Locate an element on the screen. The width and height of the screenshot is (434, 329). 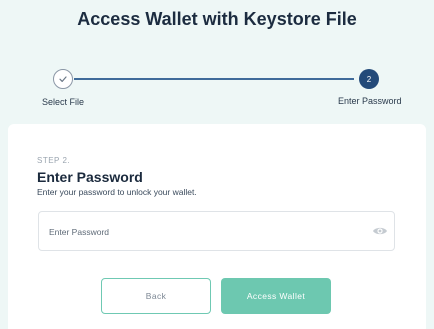
step-tag: STEP 2. is located at coordinates (54, 160).